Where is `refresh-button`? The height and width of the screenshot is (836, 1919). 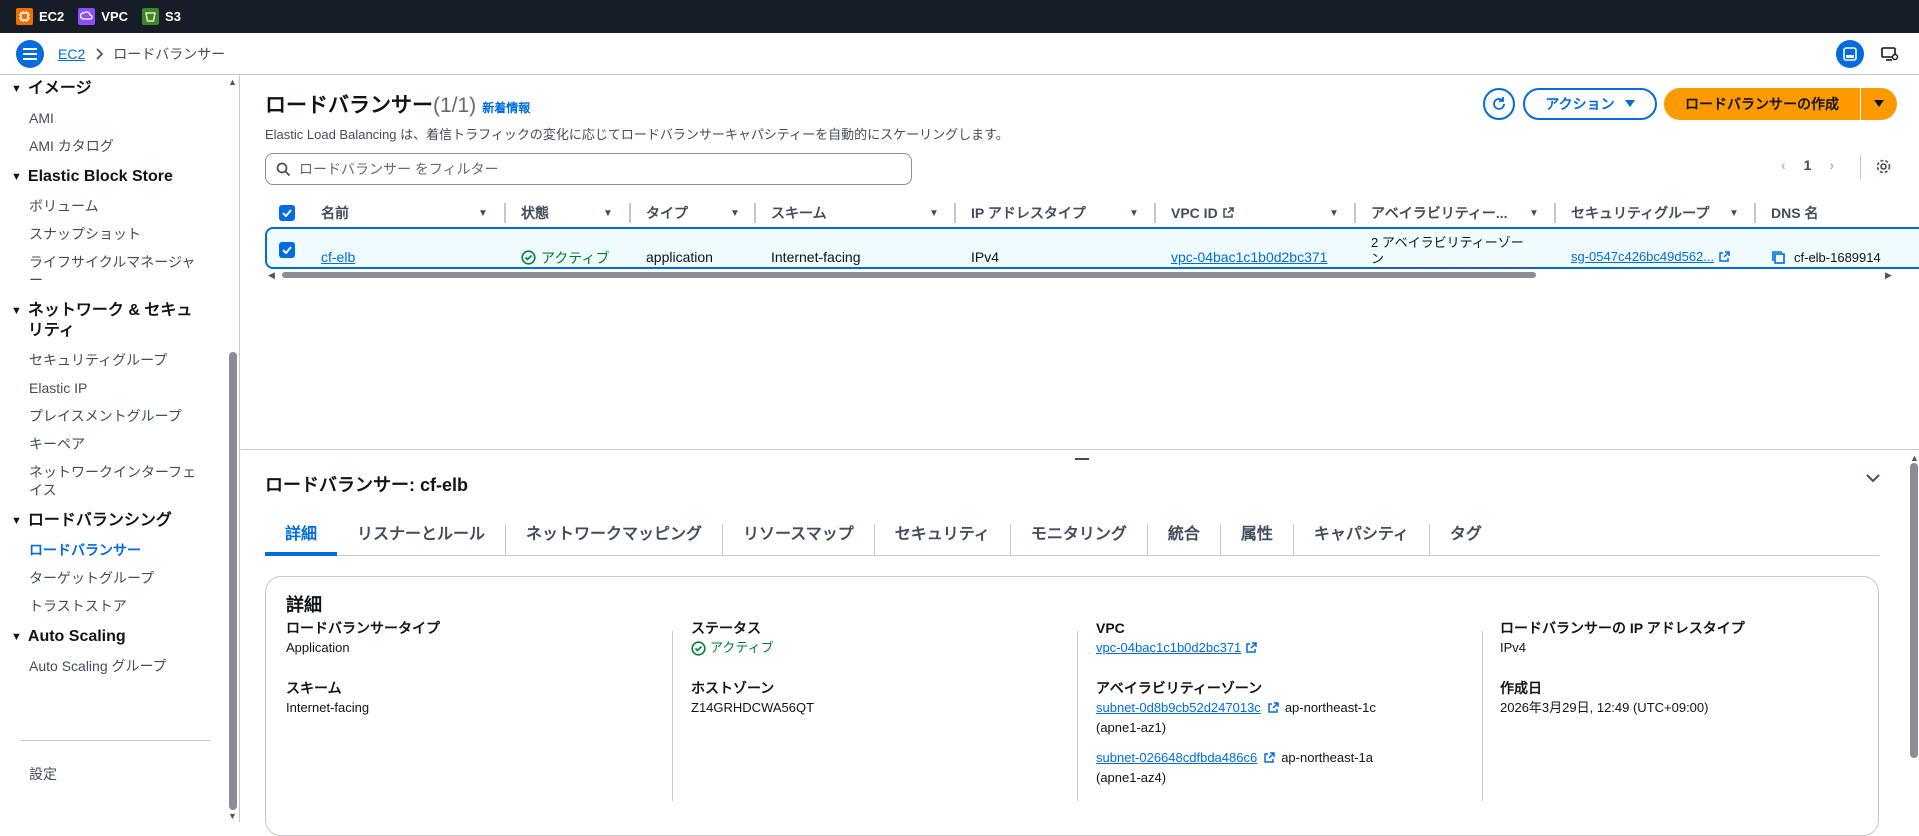
refresh-button is located at coordinates (1499, 104).